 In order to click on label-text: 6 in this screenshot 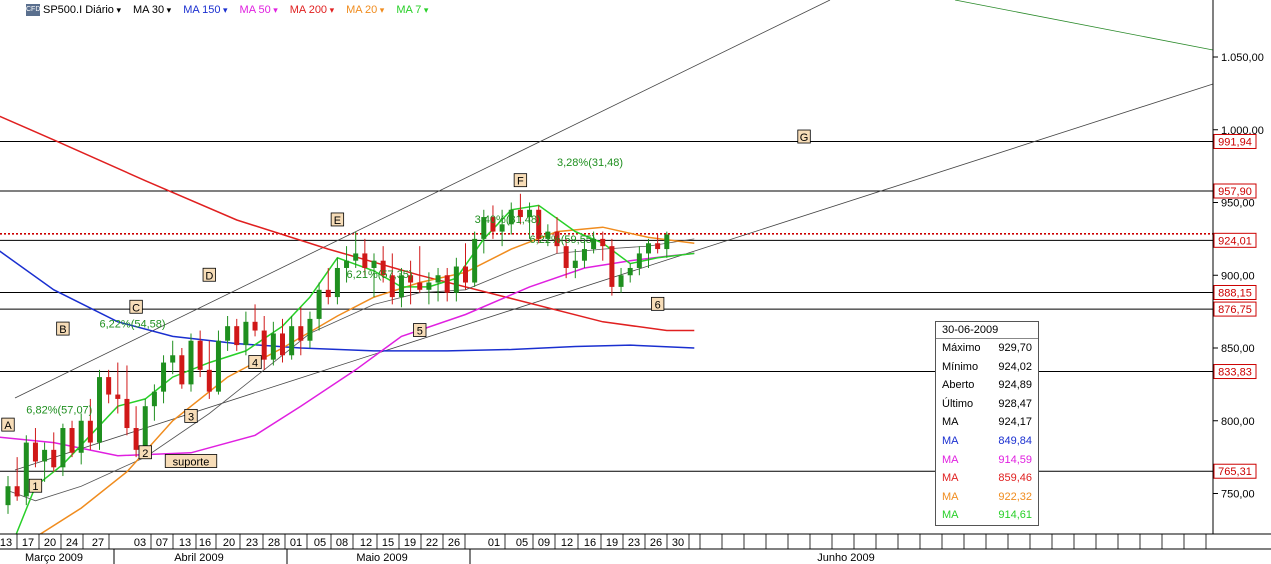, I will do `click(658, 305)`.